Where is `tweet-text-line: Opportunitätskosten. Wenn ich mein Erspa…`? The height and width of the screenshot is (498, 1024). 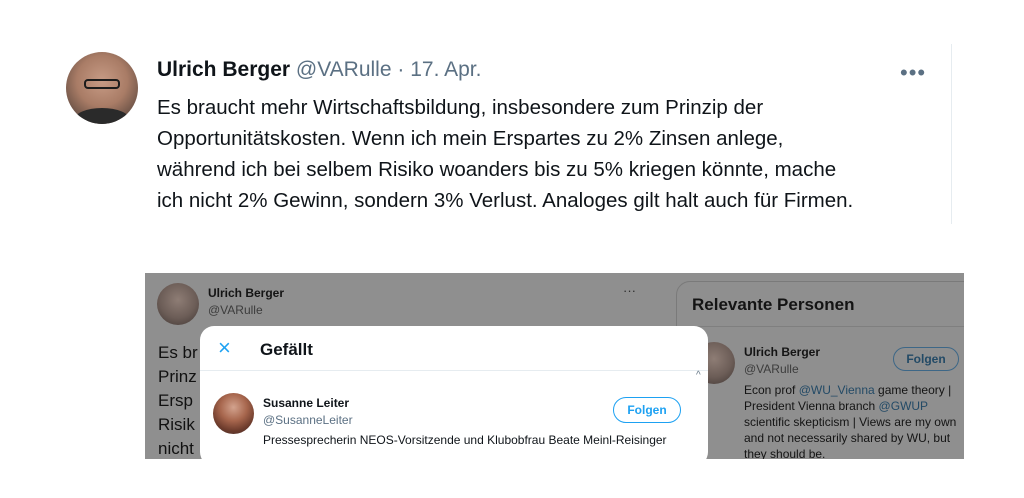 tweet-text-line: Opportunitätskosten. Wenn ich mein Erspa… is located at coordinates (470, 138).